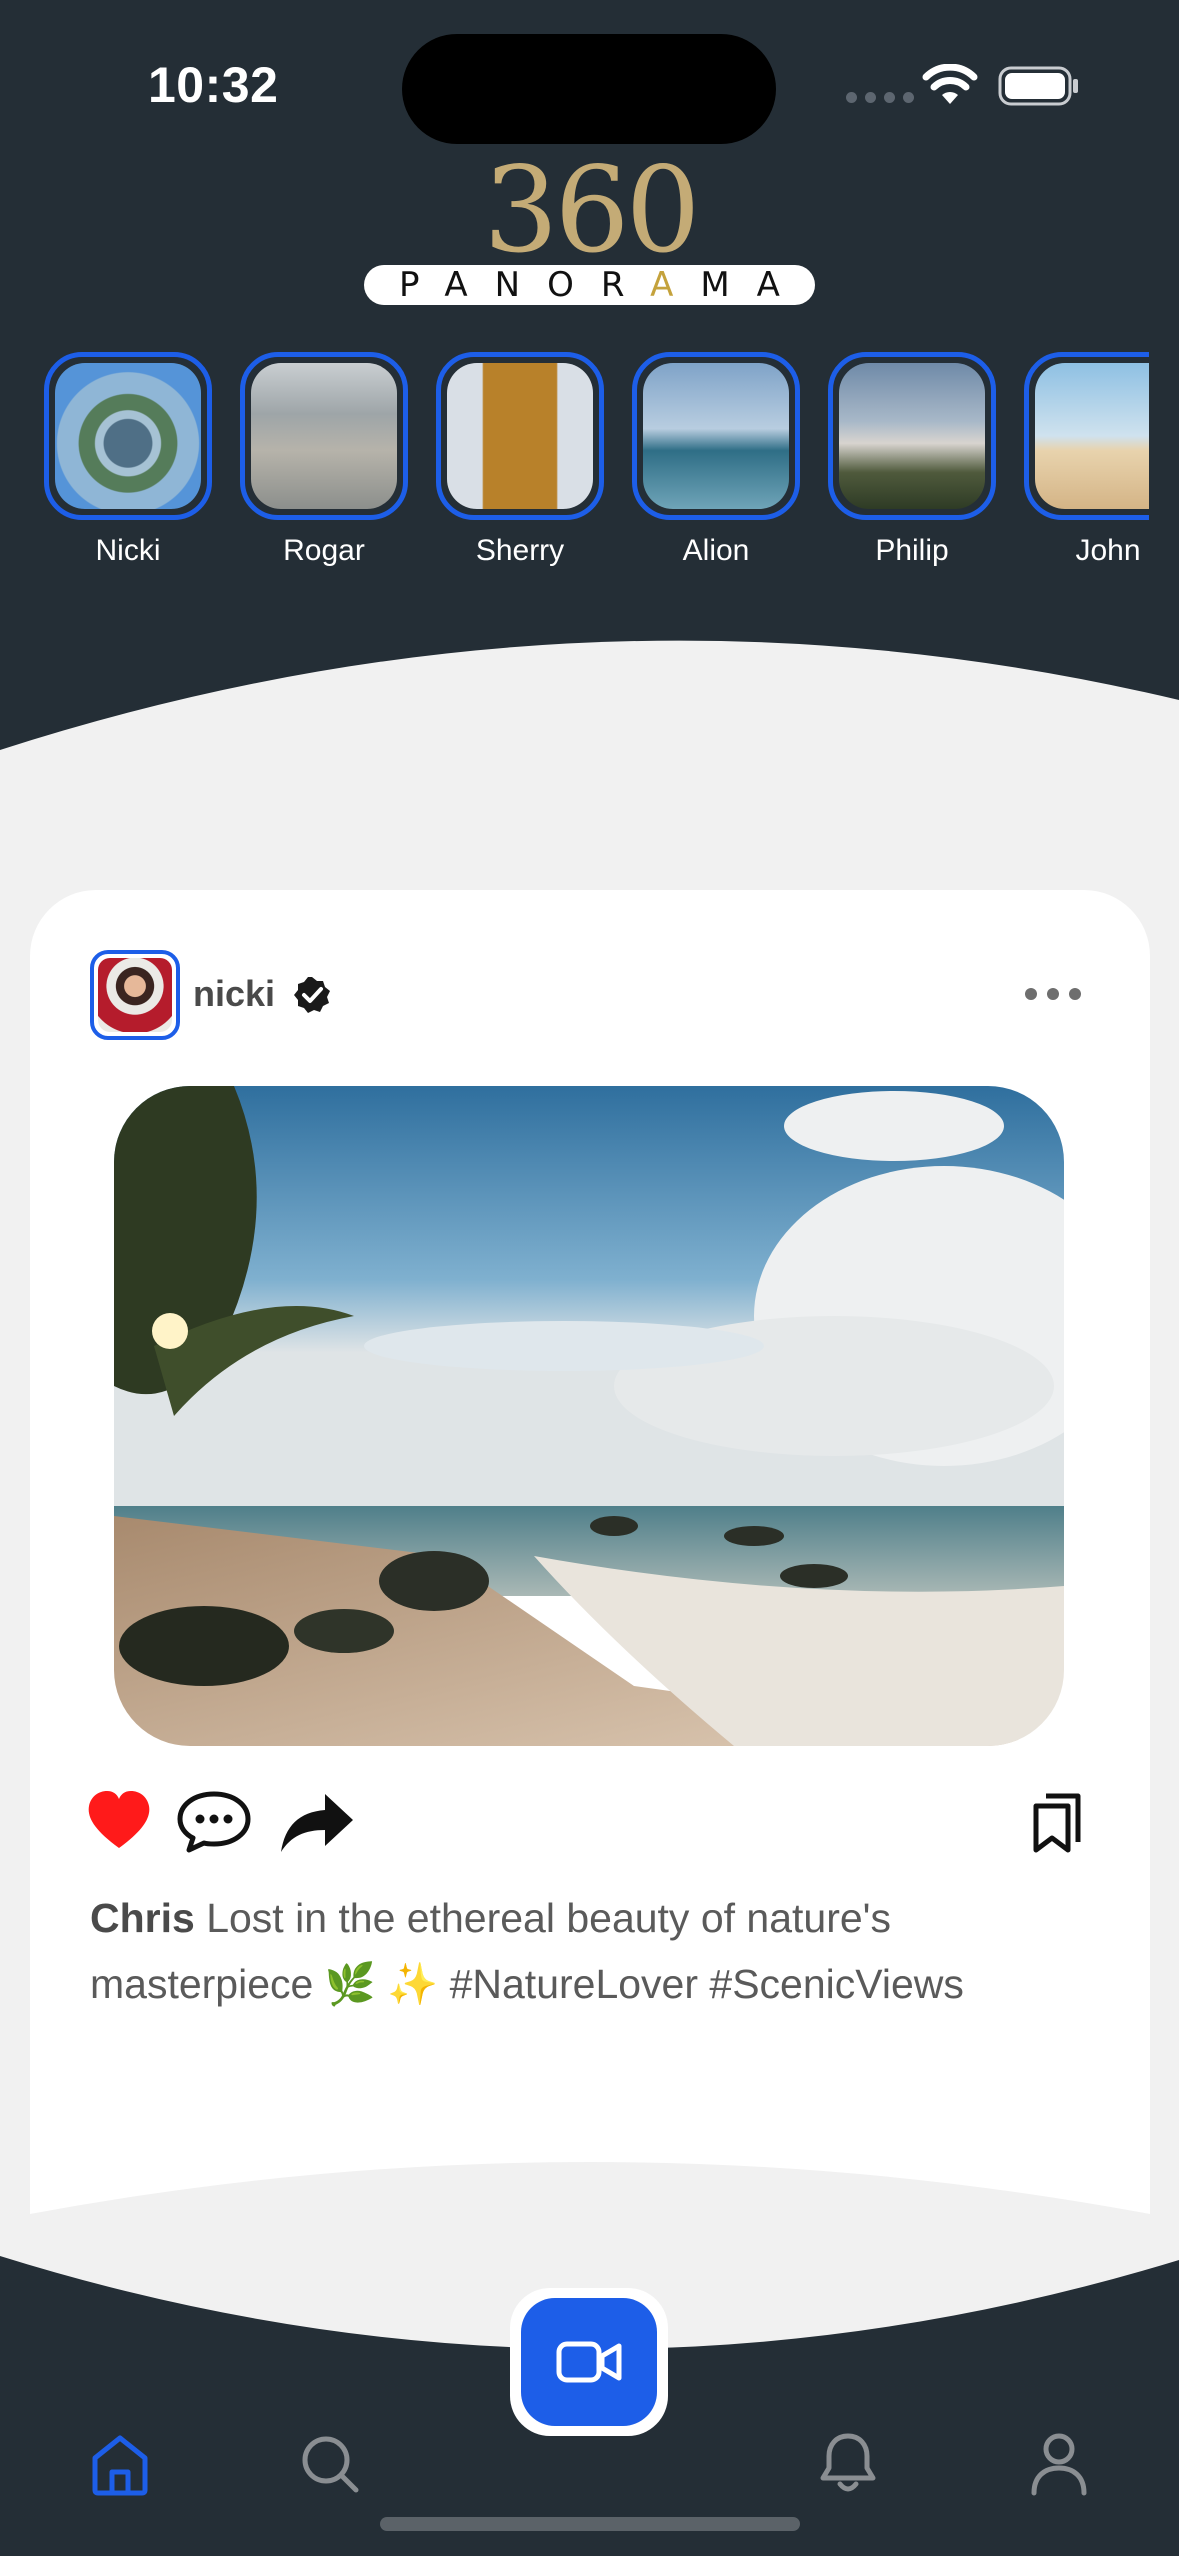 The image size is (1179, 2556). What do you see at coordinates (590, 2524) in the screenshot?
I see `home-indicator` at bounding box center [590, 2524].